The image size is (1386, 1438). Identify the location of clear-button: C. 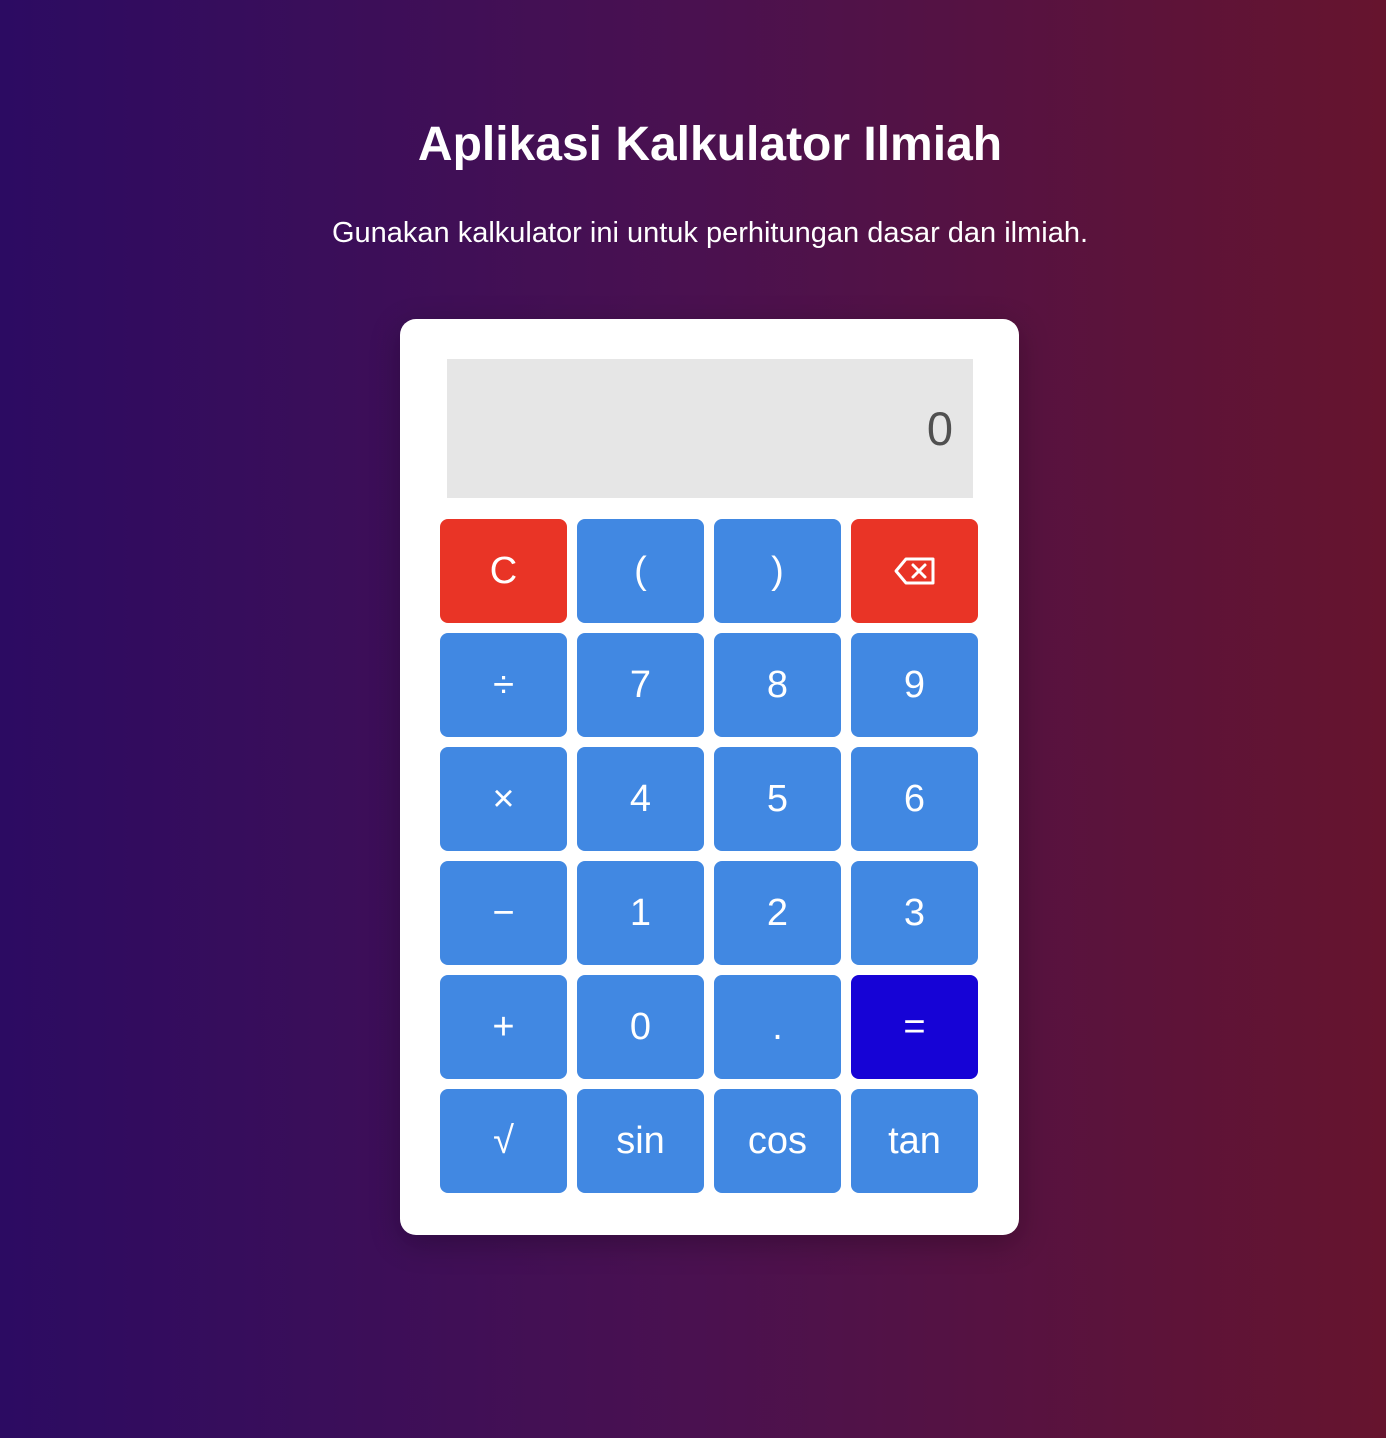
(503, 571).